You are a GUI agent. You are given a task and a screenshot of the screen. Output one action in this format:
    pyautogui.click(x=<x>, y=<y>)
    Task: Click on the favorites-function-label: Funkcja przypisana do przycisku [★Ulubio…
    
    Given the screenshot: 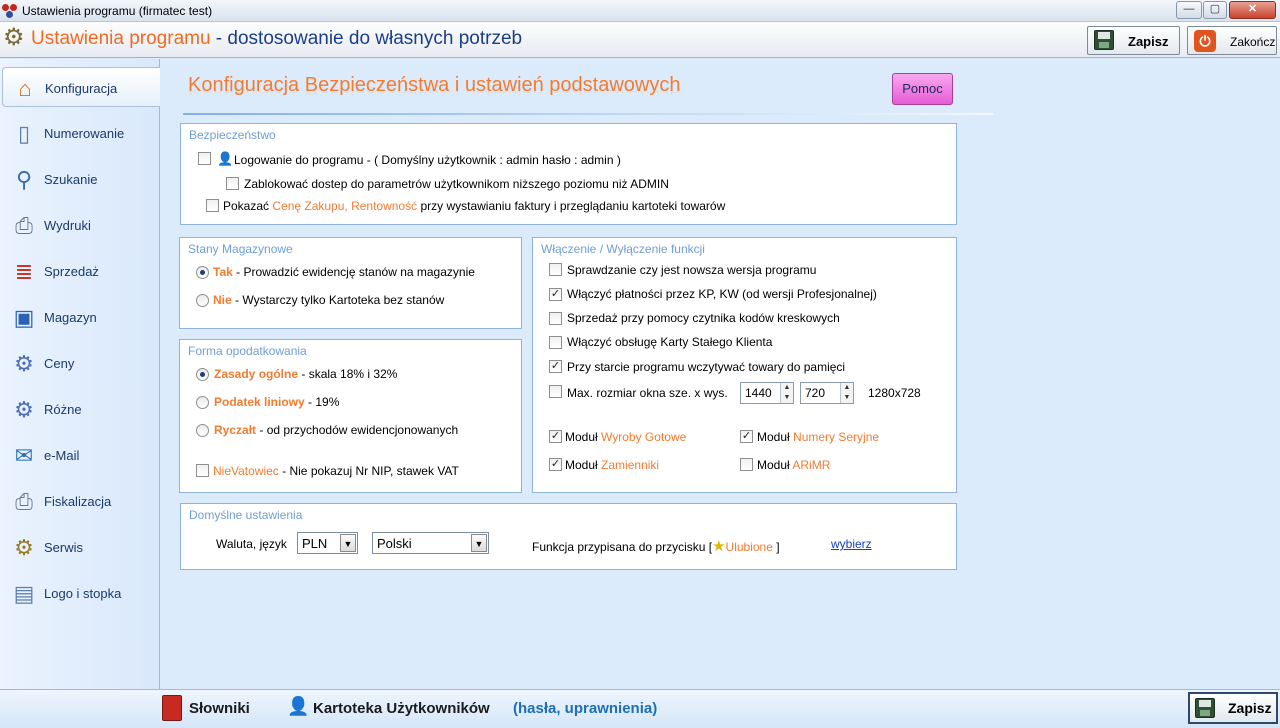 What is the action you would take?
    pyautogui.click(x=656, y=546)
    